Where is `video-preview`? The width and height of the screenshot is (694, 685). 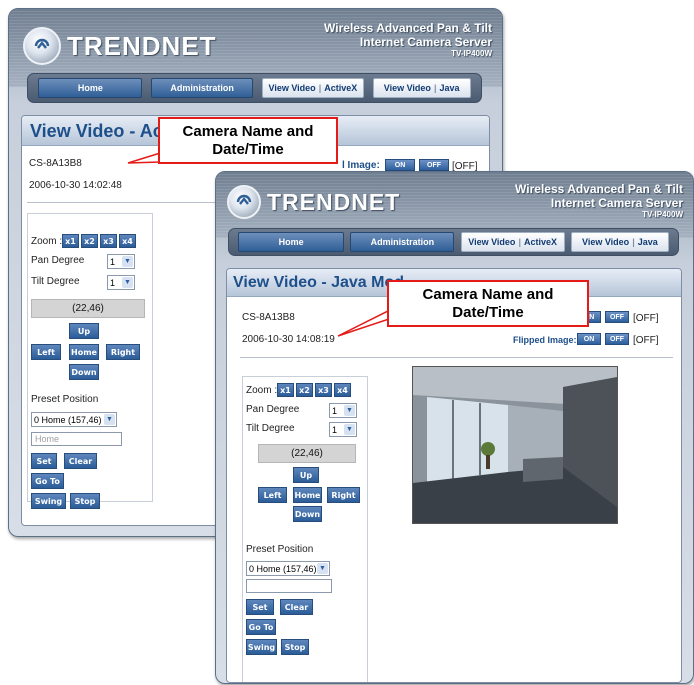 video-preview is located at coordinates (515, 445).